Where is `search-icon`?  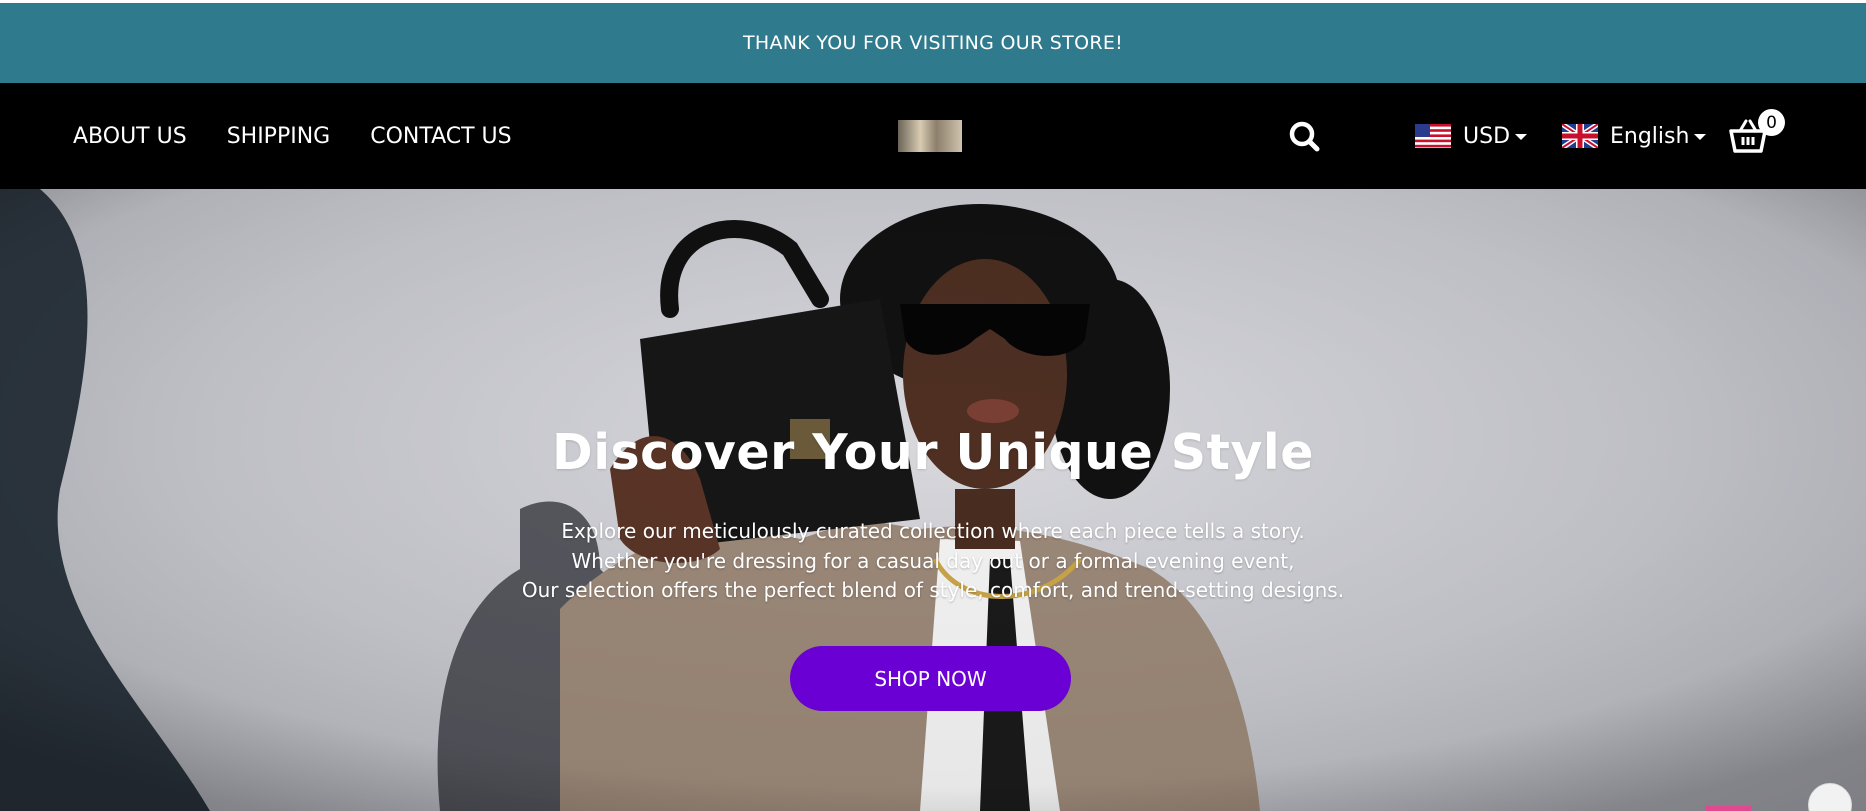 search-icon is located at coordinates (1304, 136).